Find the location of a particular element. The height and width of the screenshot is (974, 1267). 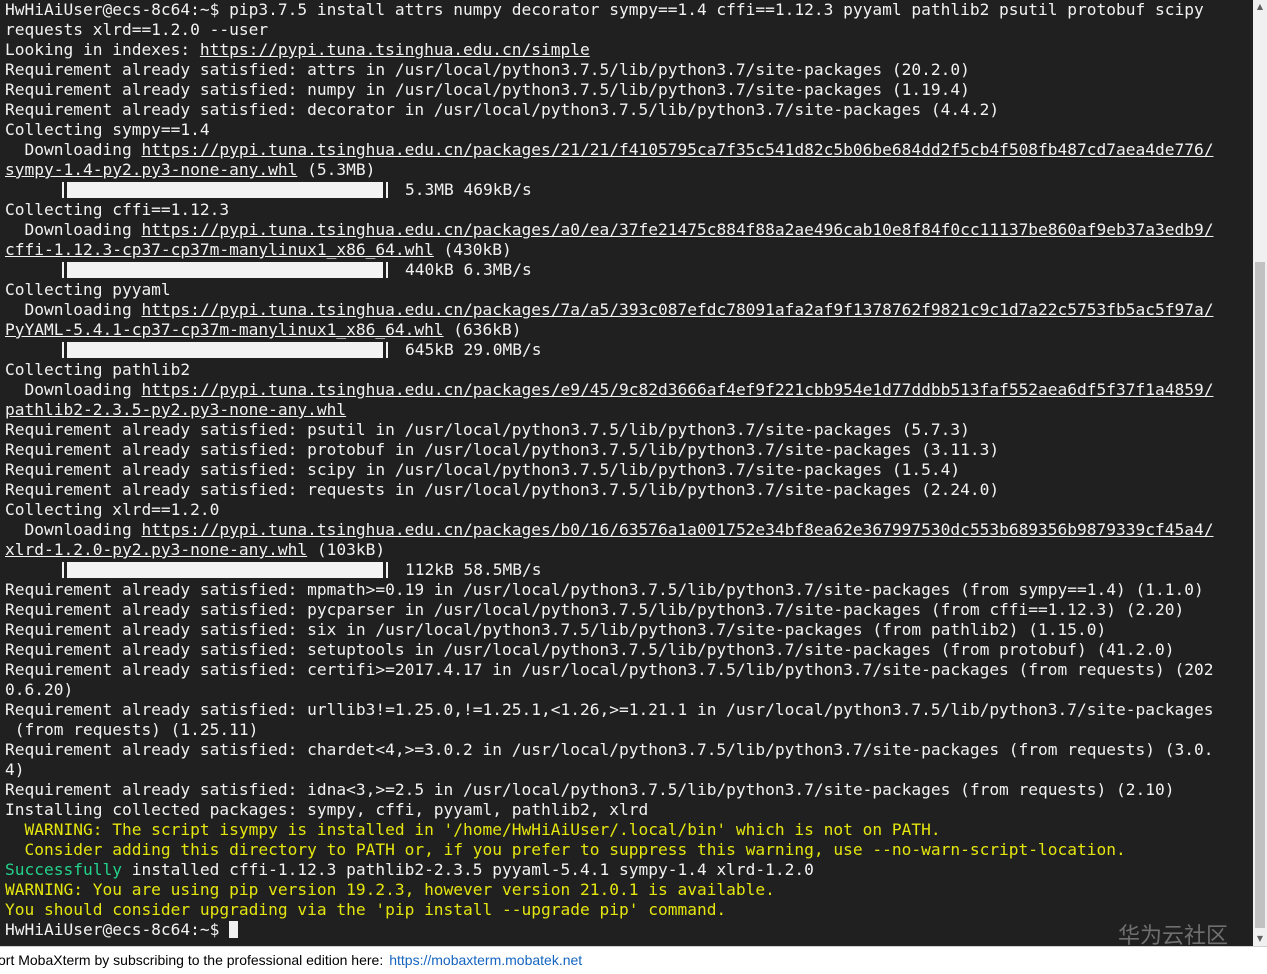

terminal-line: Collecting xlrd==1.2.0 is located at coordinates (609, 510).